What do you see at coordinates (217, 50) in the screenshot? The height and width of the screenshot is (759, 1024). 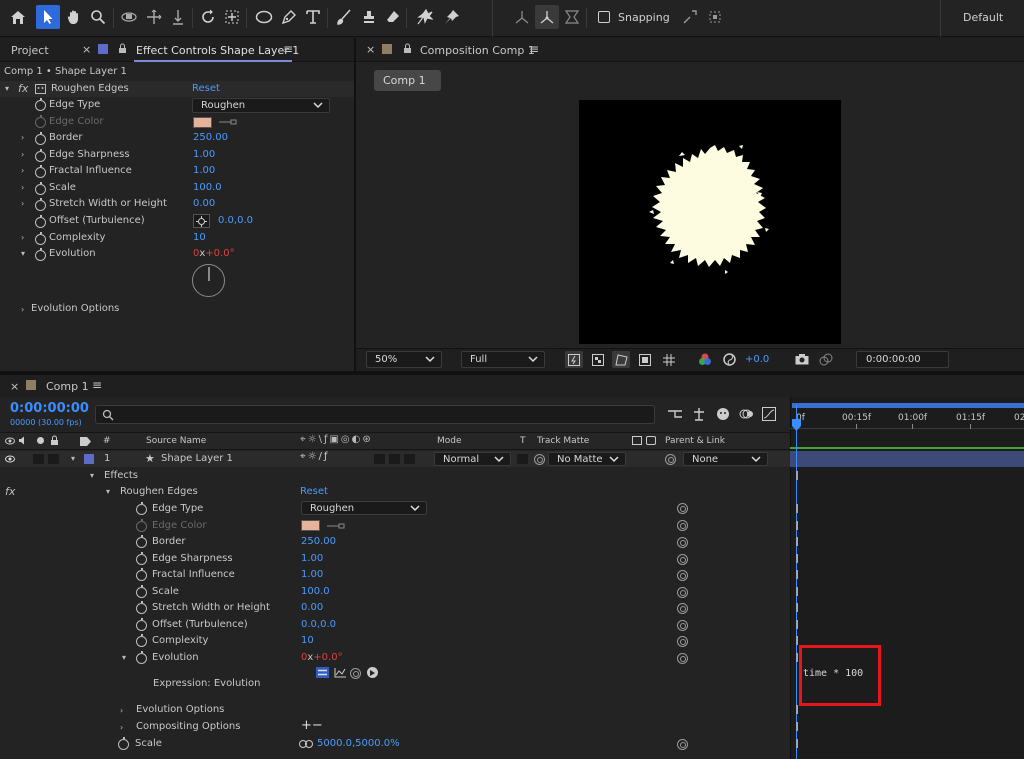 I see `tab-effect-controls: Effect Controls Shape Layer 1` at bounding box center [217, 50].